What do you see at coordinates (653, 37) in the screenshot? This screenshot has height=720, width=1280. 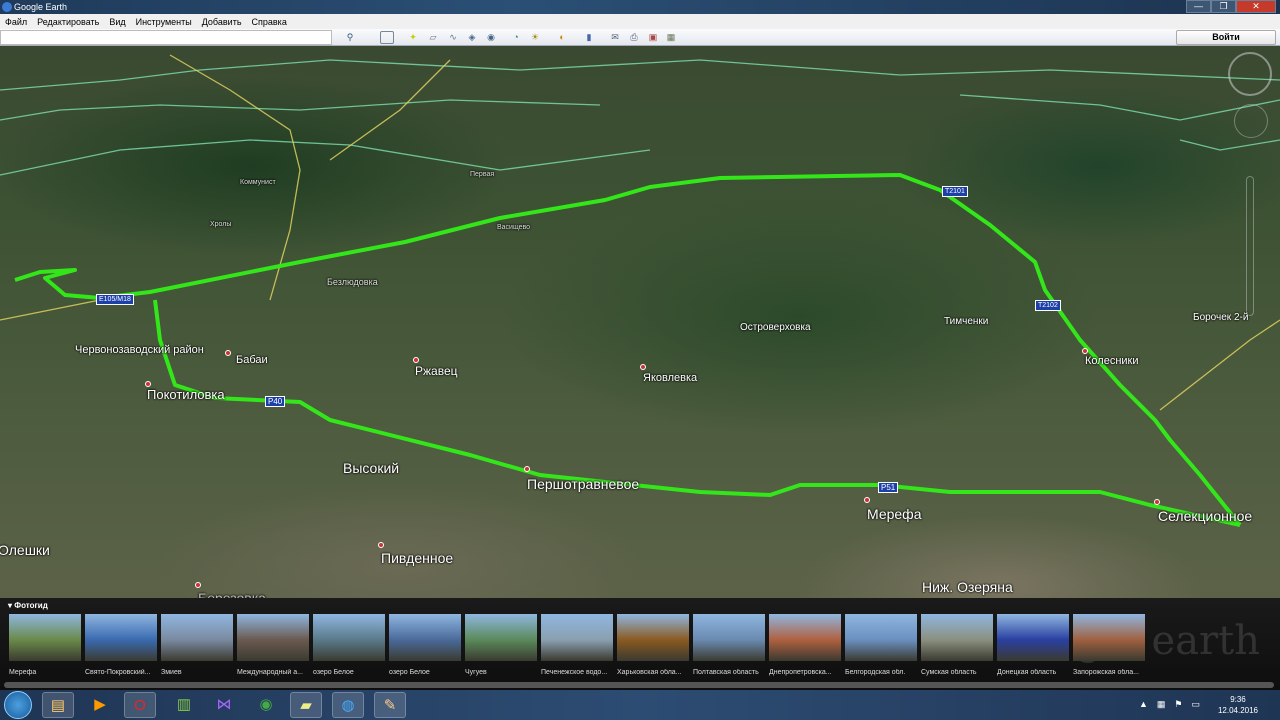 I see `save-image-icon: ▣` at bounding box center [653, 37].